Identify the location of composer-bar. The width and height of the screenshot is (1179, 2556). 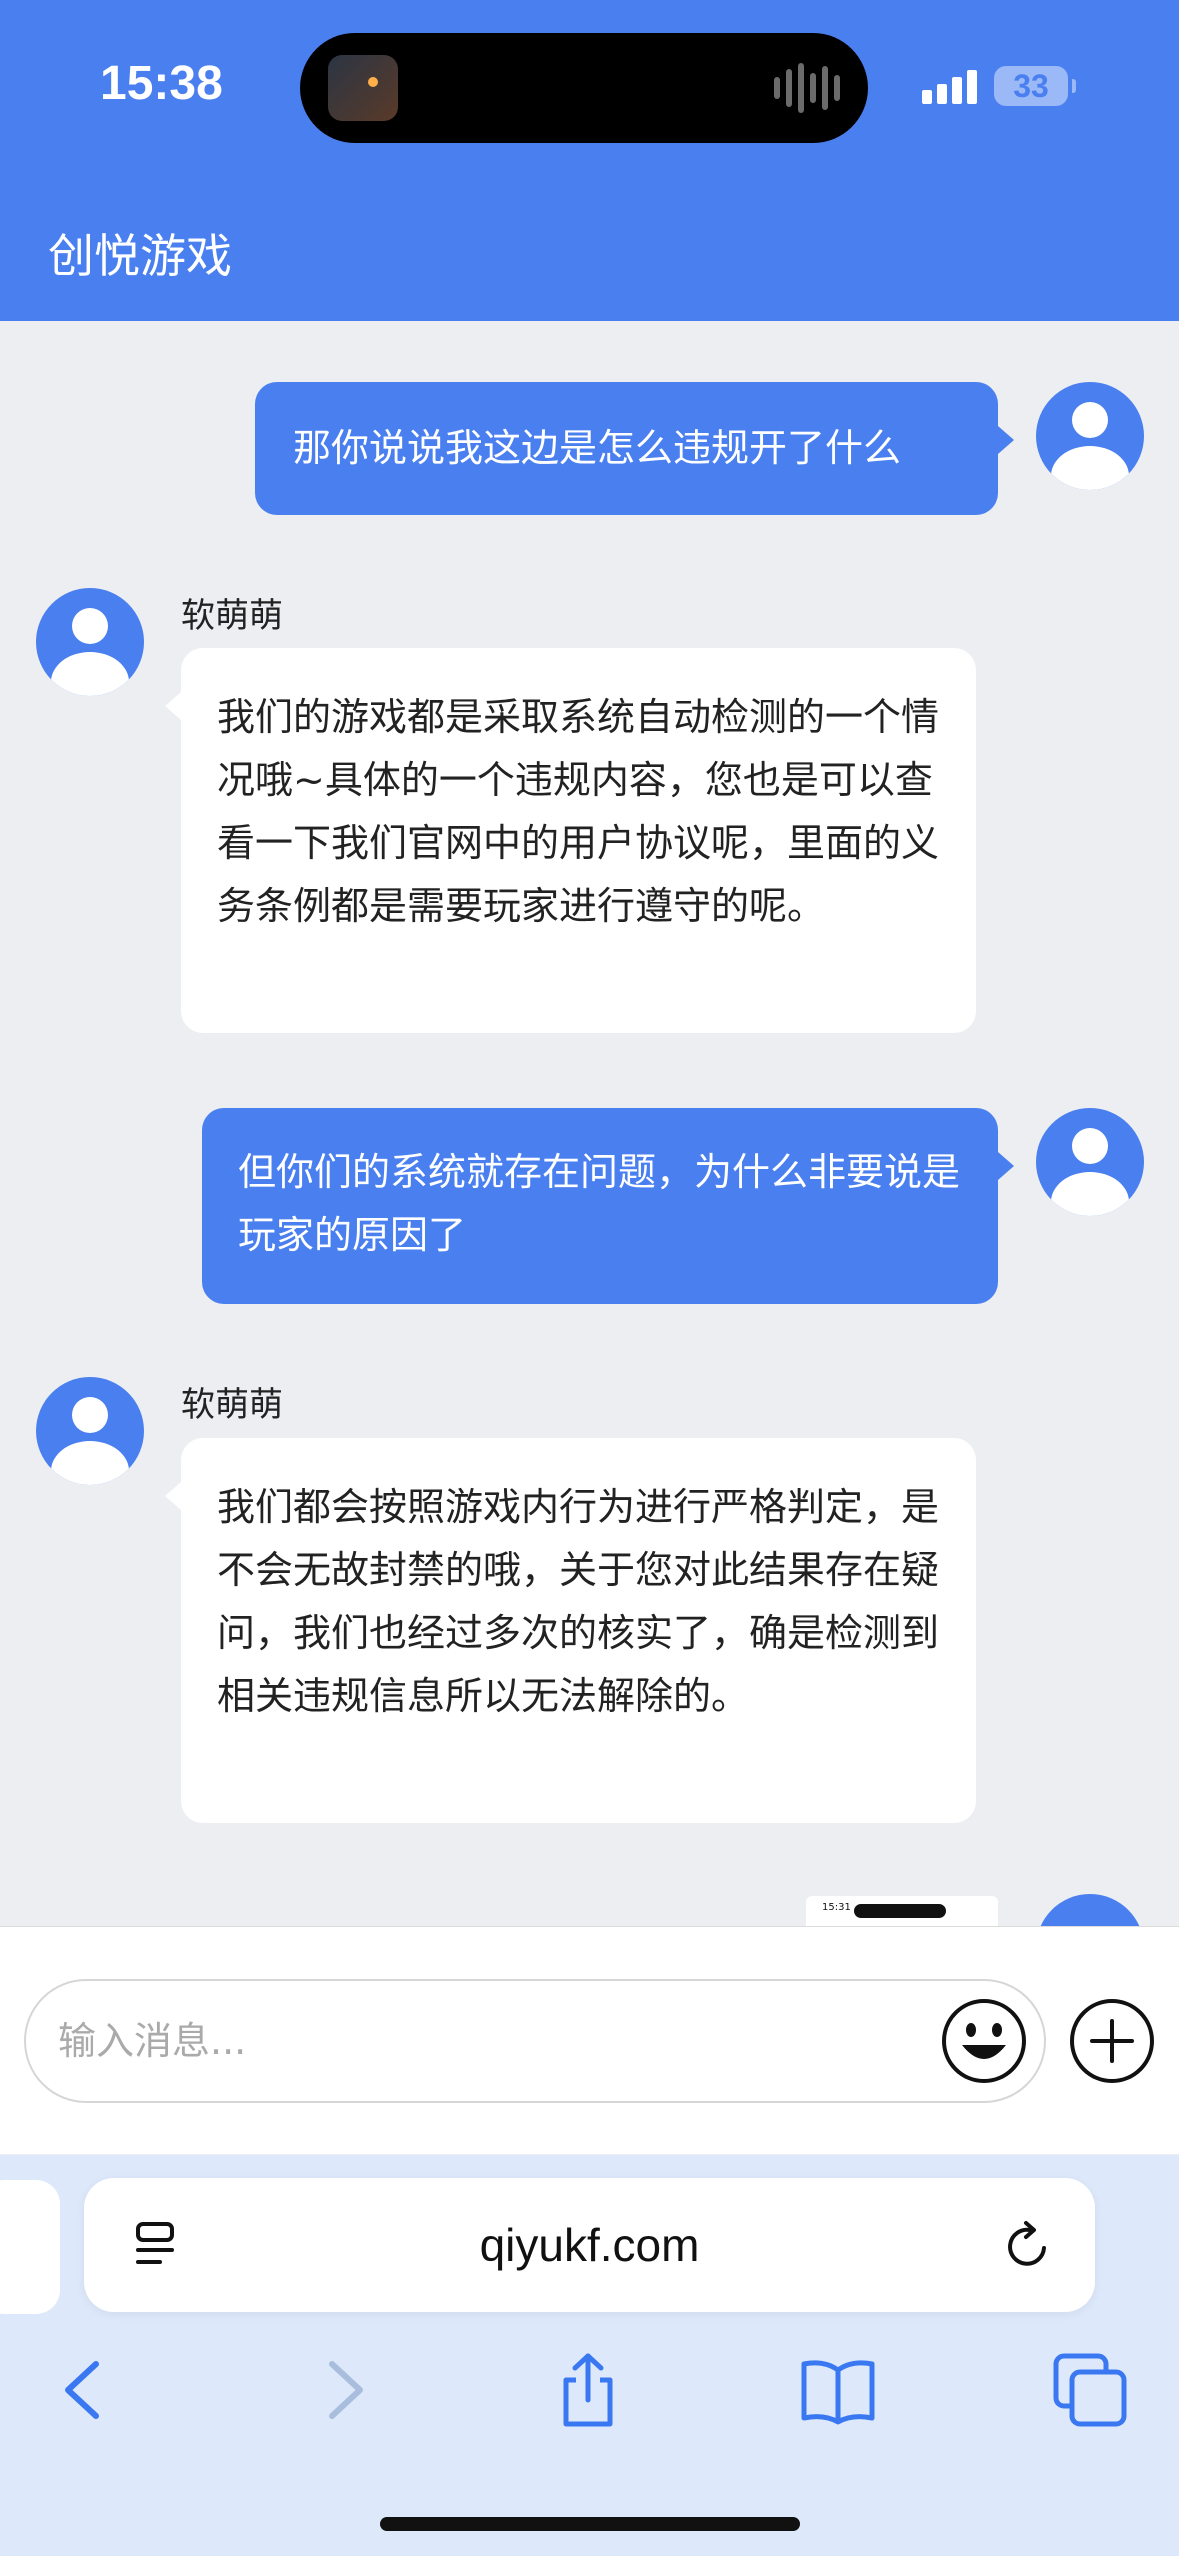
(589, 2040).